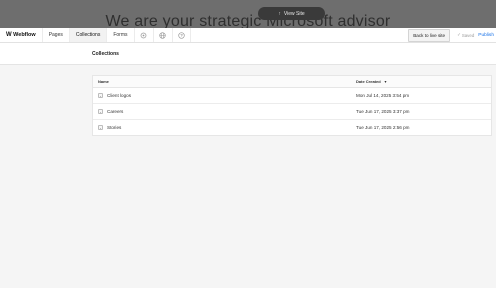 The image size is (496, 288). I want to click on logo-label: Webflow, so click(24, 35).